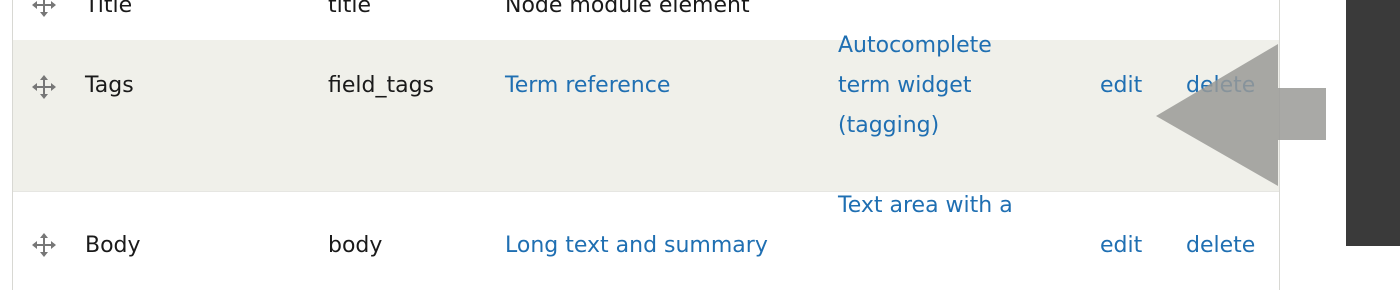 This screenshot has width=1400, height=292. Describe the element at coordinates (355, 245) in the screenshot. I see `field-machine-name: body` at that location.